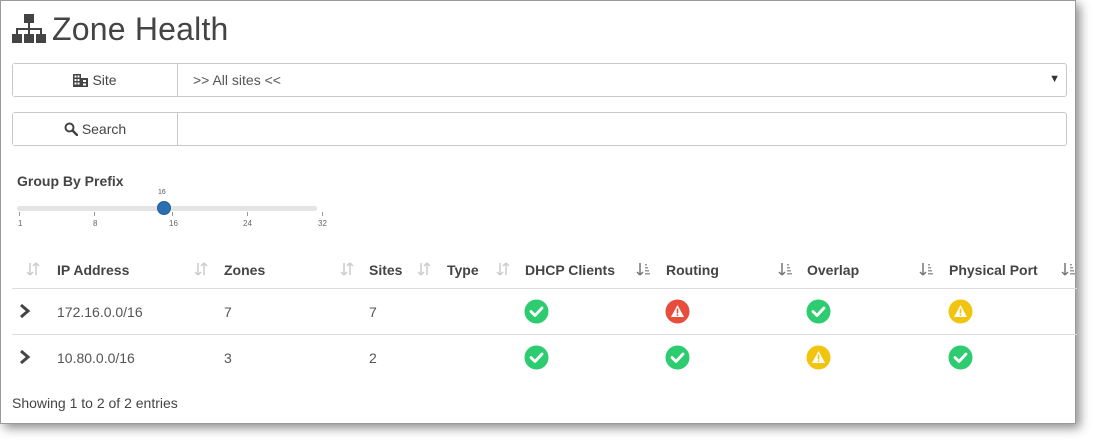 This screenshot has width=1093, height=440. I want to click on search-label-text: Search, so click(104, 129).